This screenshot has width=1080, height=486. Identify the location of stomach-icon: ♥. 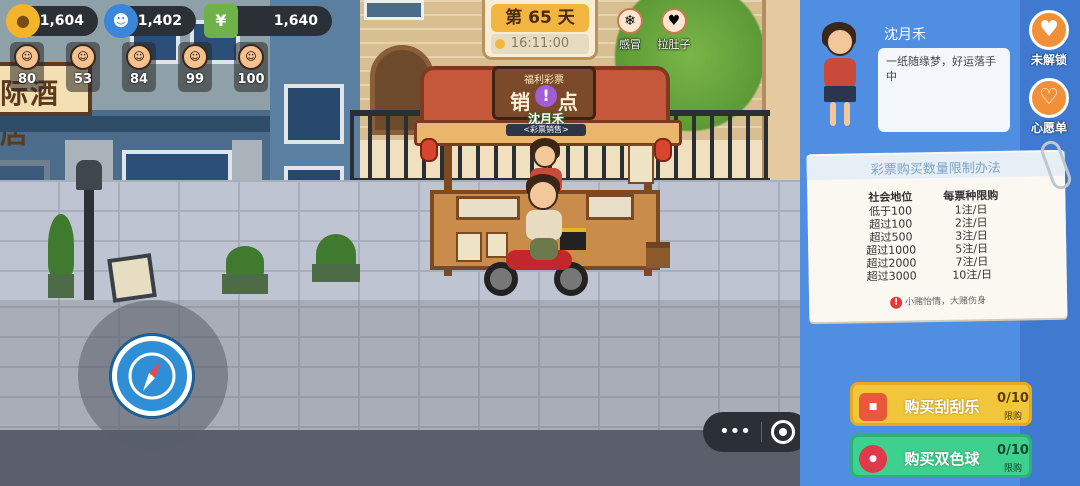
(674, 21).